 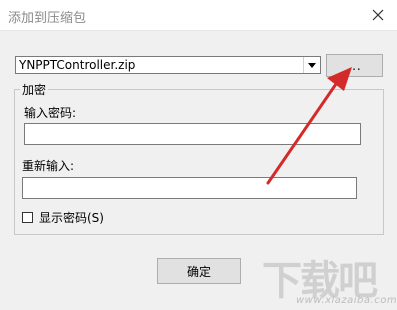 What do you see at coordinates (47, 18) in the screenshot?
I see `window-title: 添加到压缩包` at bounding box center [47, 18].